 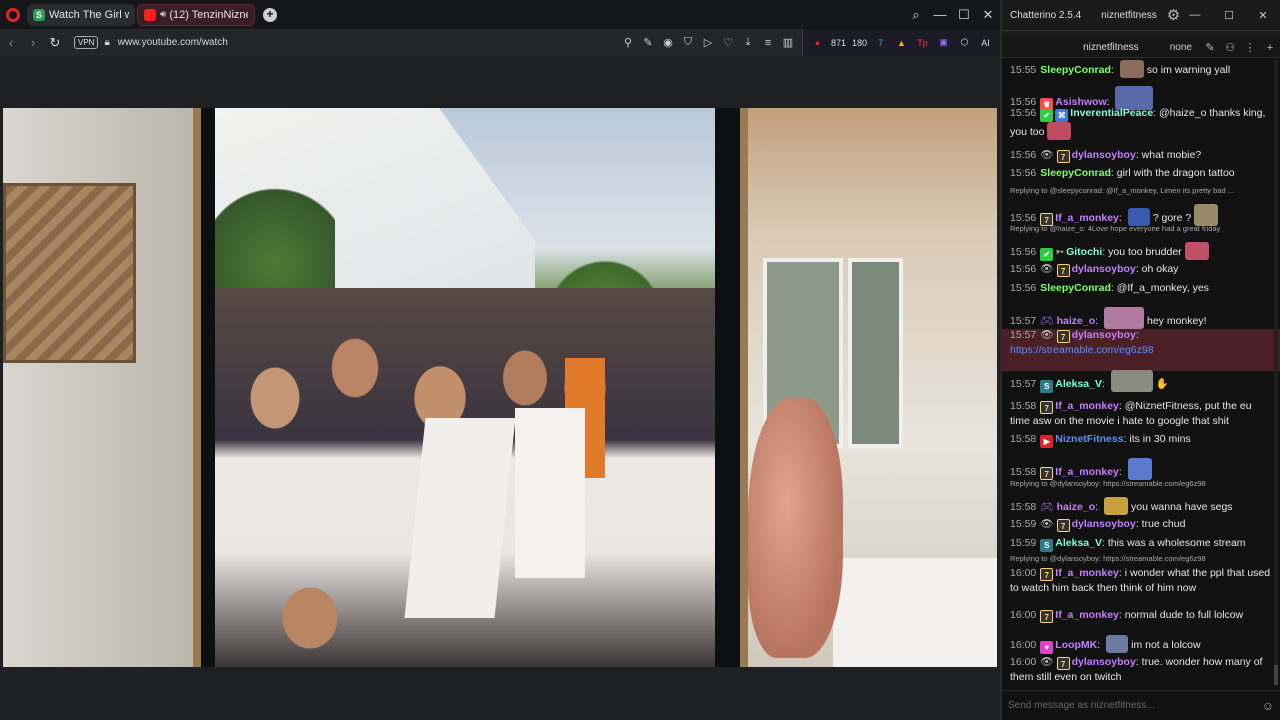 I want to click on chat-scrollbar, so click(x=1276, y=372).